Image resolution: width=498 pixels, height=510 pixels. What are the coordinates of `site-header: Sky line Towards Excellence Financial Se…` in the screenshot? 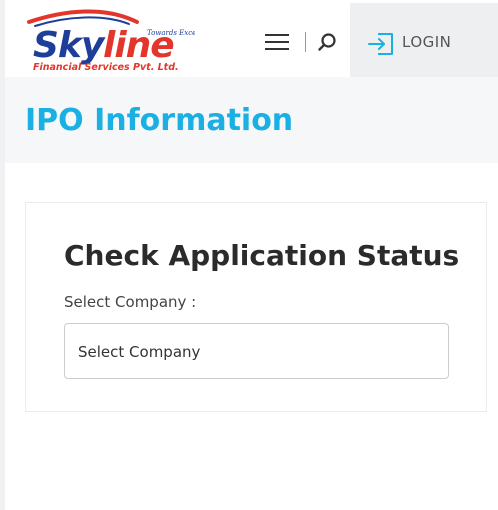 It's located at (251, 38).